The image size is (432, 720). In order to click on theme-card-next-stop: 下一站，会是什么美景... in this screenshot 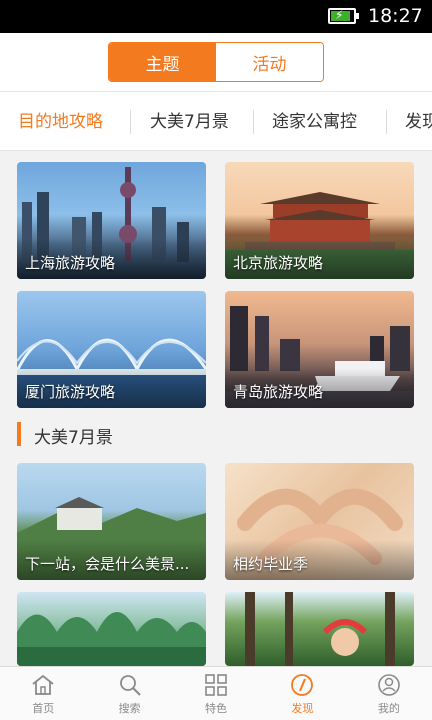, I will do `click(111, 521)`.